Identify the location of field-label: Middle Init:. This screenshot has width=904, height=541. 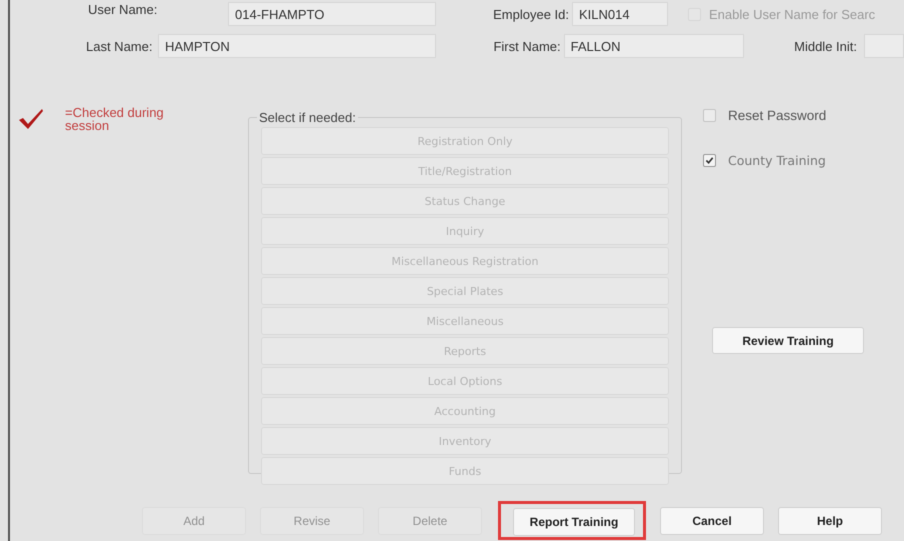
(825, 46).